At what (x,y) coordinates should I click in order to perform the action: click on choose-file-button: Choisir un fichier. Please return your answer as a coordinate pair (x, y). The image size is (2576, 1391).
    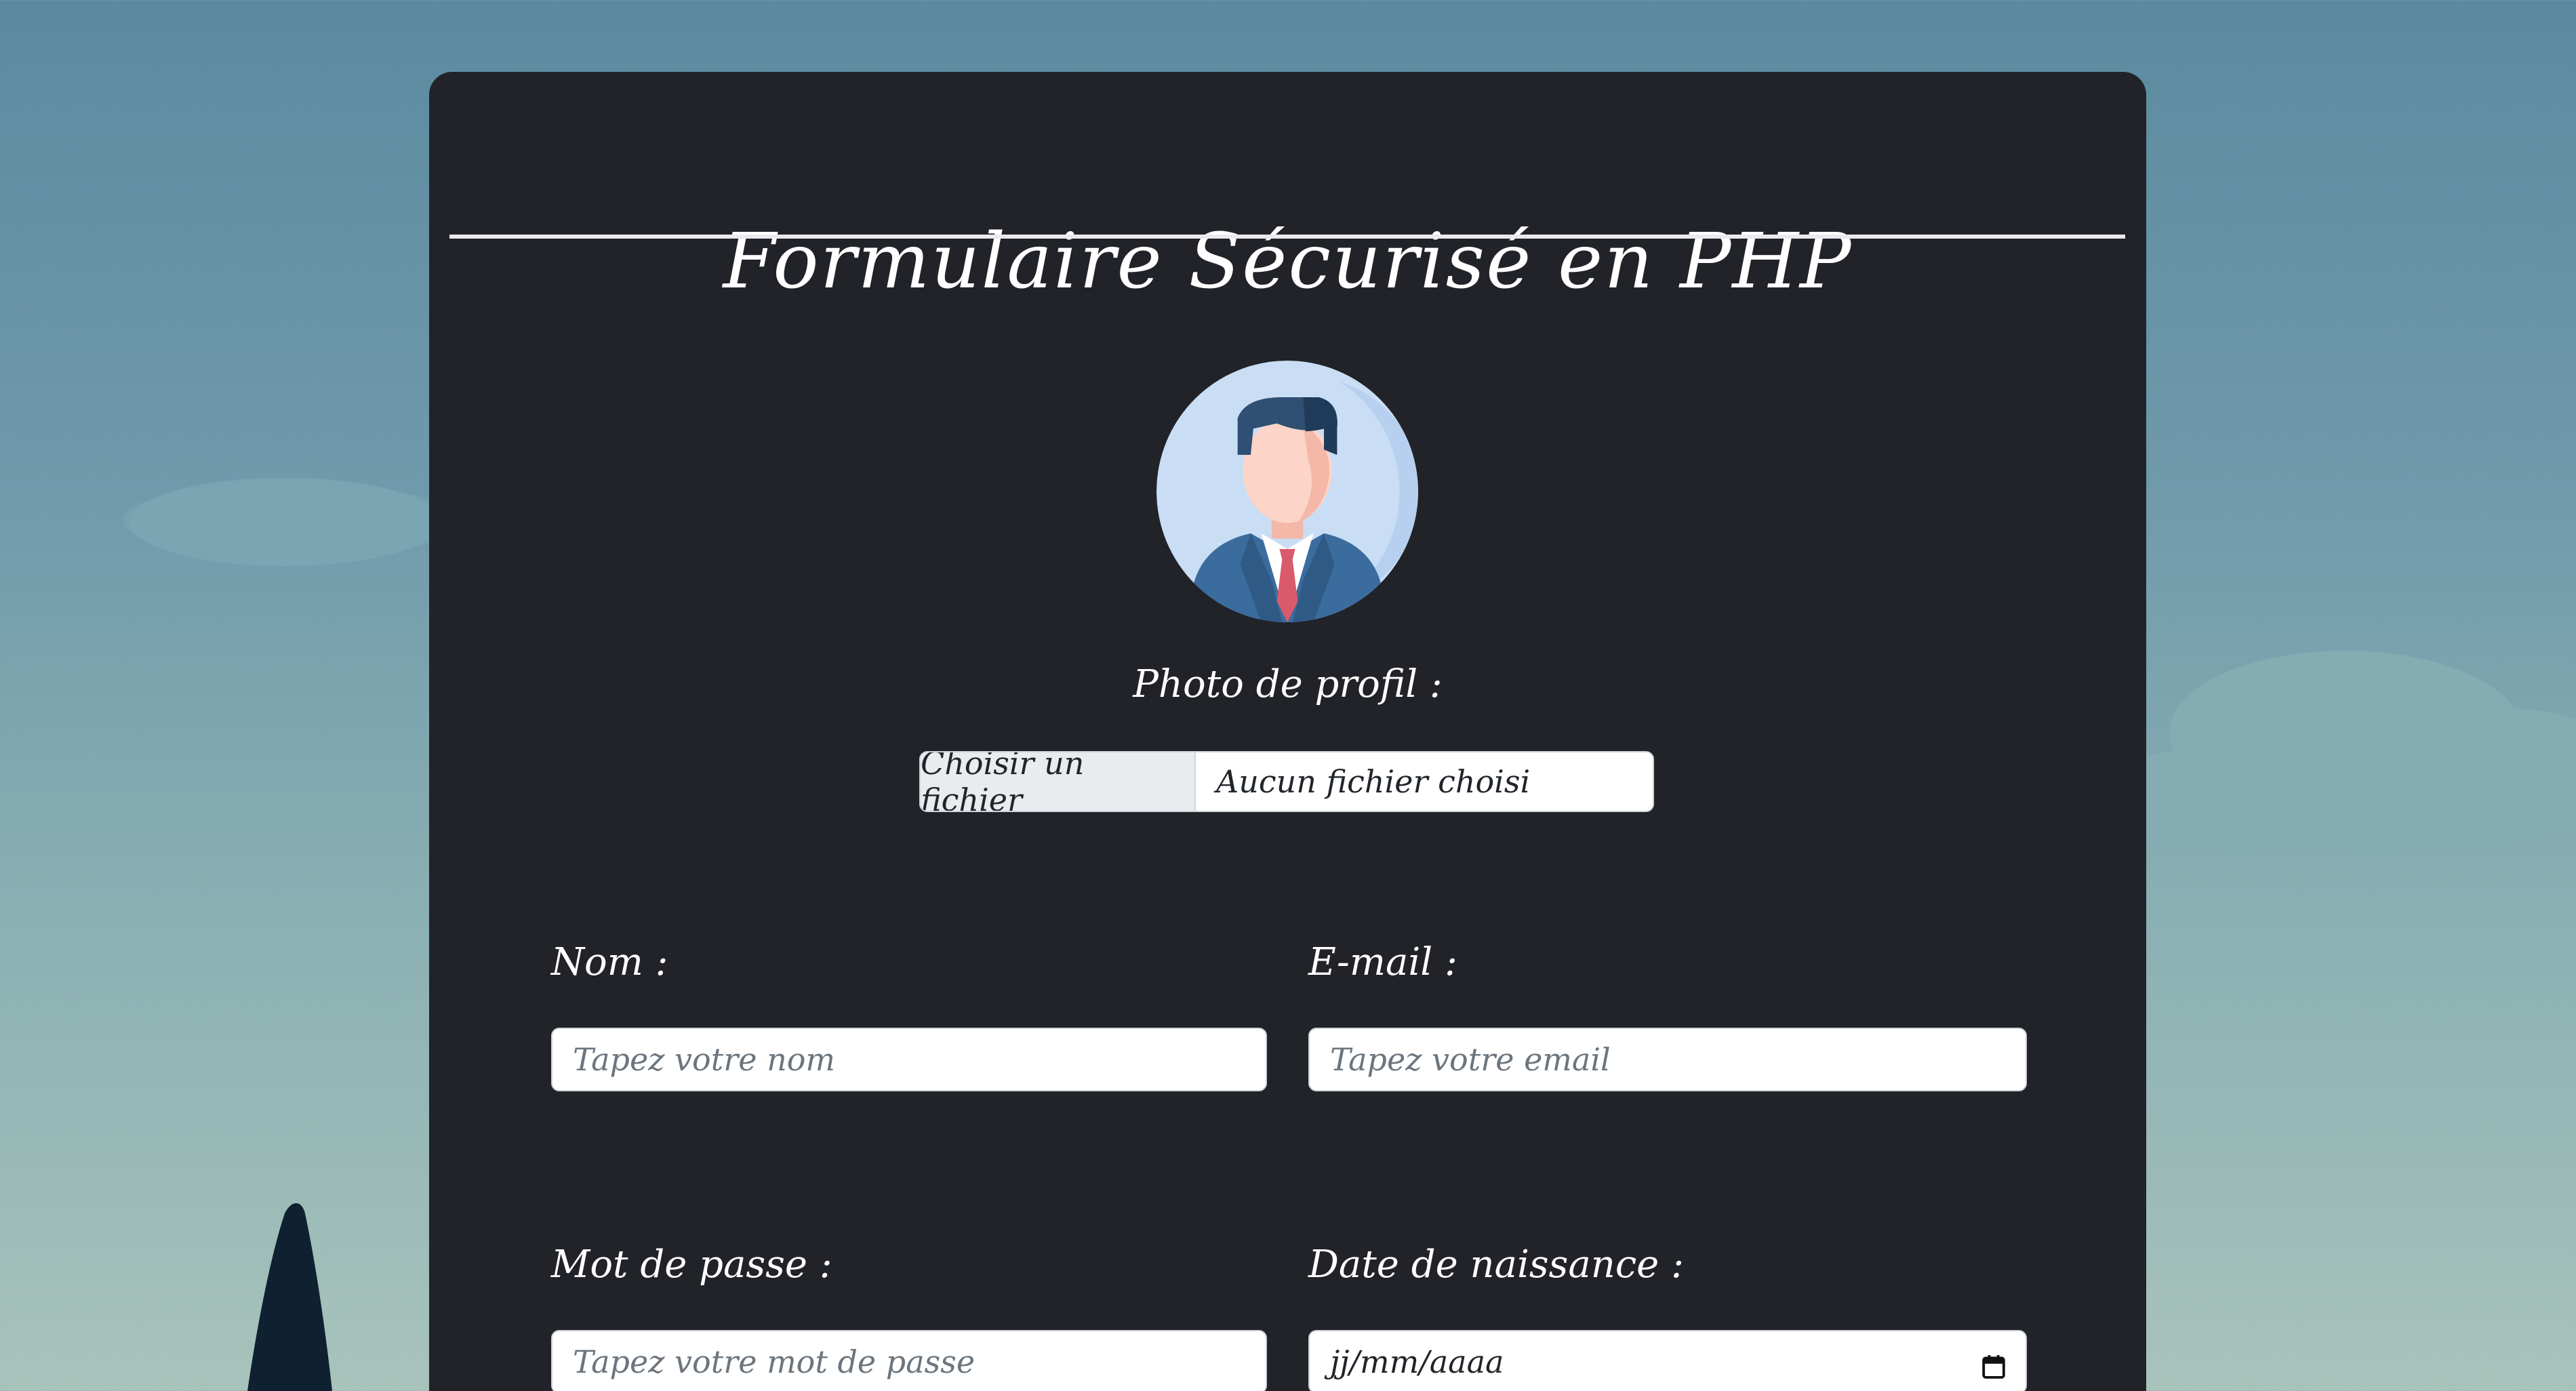
    Looking at the image, I should click on (1058, 781).